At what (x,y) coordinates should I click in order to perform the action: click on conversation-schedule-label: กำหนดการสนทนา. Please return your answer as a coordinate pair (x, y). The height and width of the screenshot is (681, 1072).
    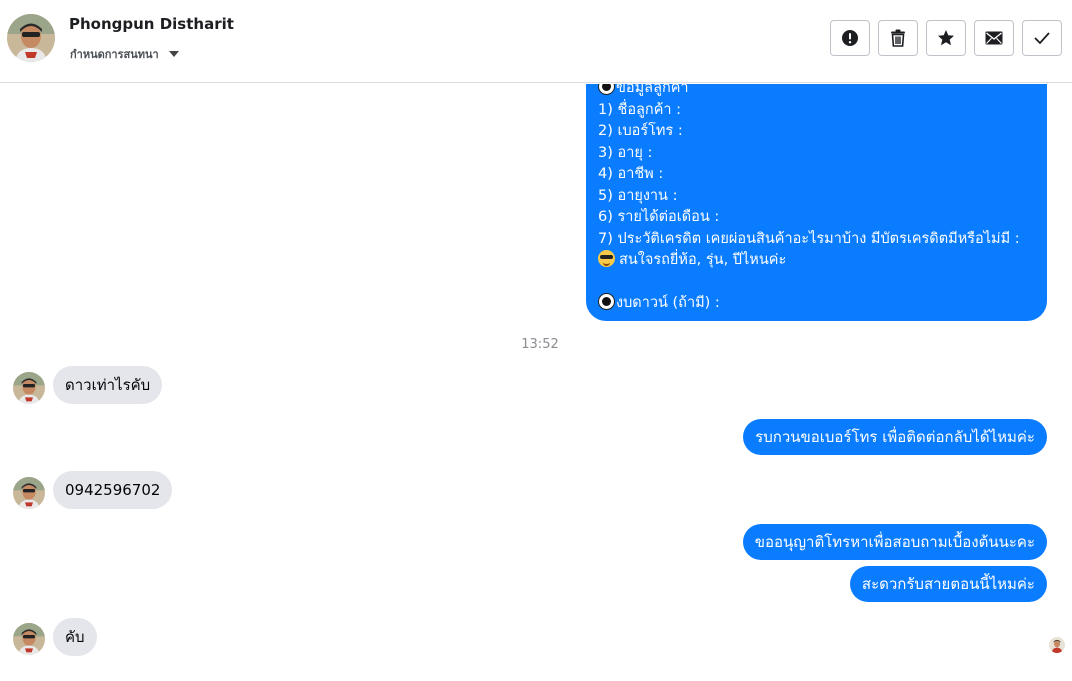
    Looking at the image, I should click on (114, 54).